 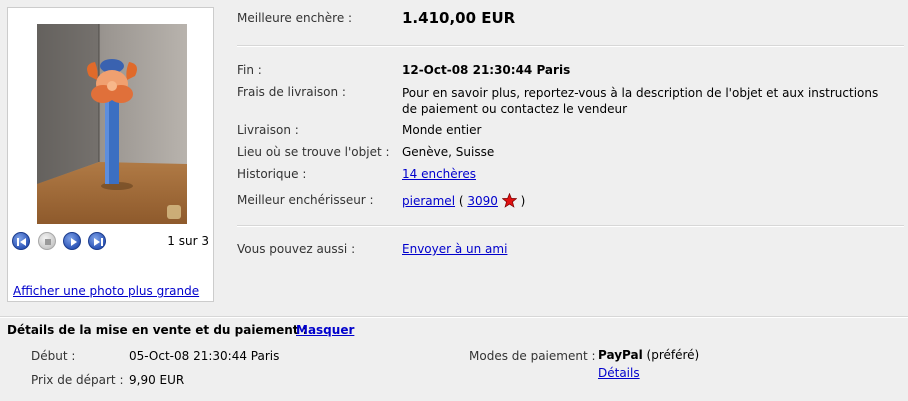 What do you see at coordinates (249, 70) in the screenshot?
I see `end-label: Fin :` at bounding box center [249, 70].